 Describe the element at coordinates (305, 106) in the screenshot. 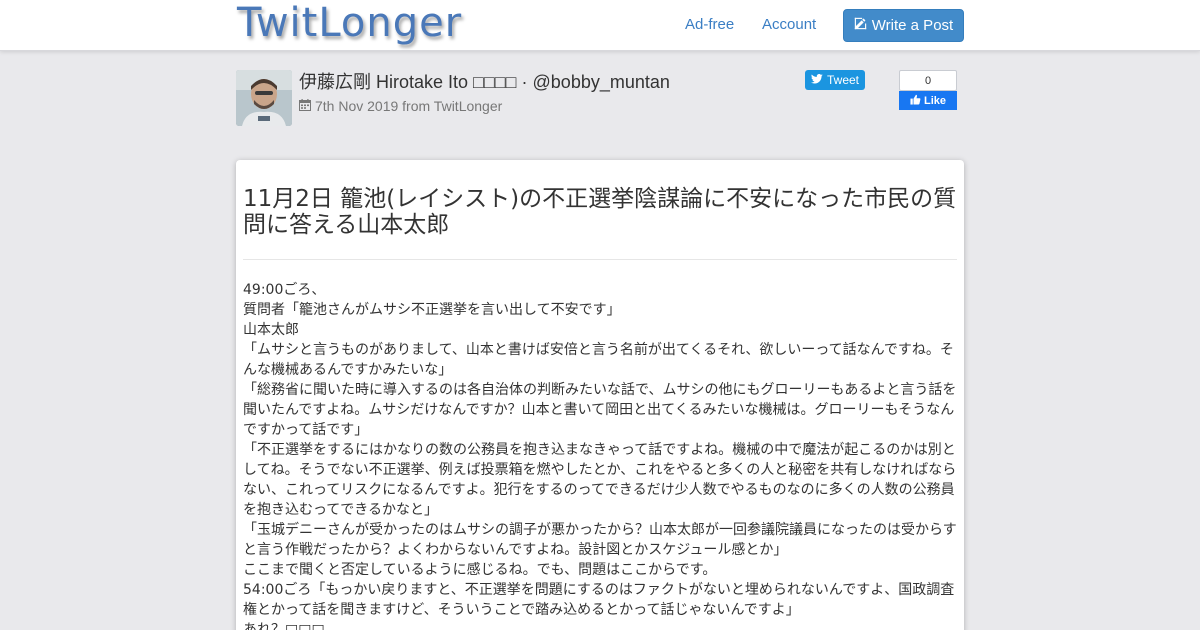

I see `calendar-icon` at that location.